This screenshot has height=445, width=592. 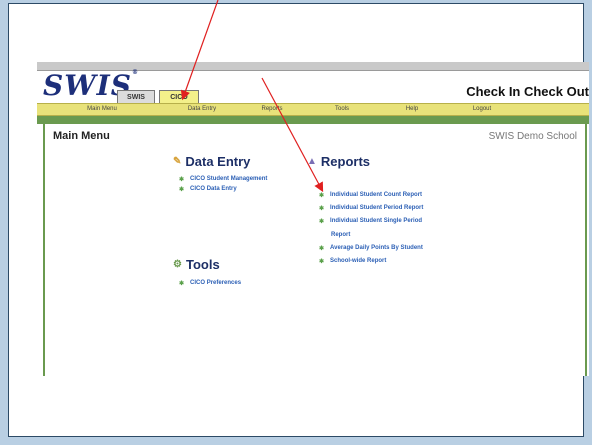 I want to click on link-cico-data-entry: ✱ CICO Data Entry, so click(x=208, y=189).